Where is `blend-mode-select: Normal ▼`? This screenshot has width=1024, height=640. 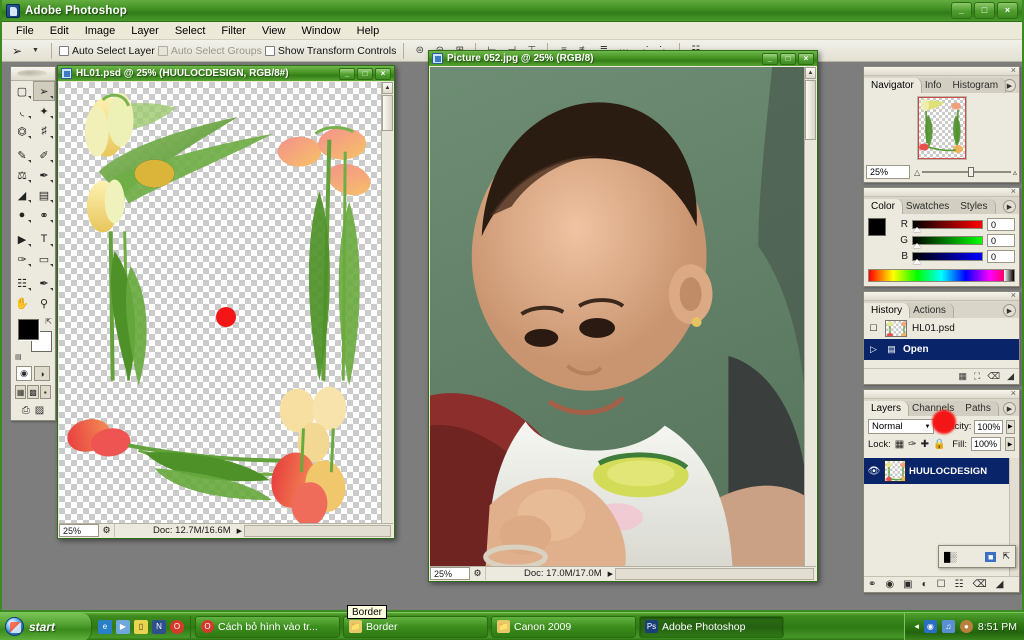 blend-mode-select: Normal ▼ is located at coordinates (901, 426).